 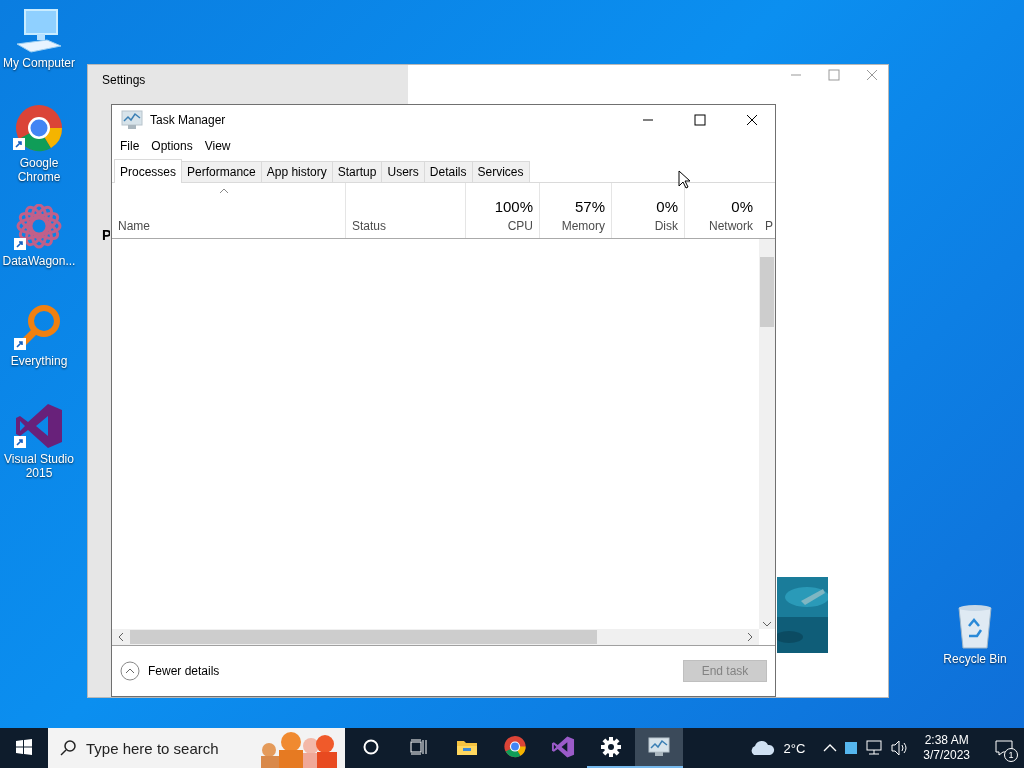 I want to click on desktop-icon-label: My Computer, so click(x=39, y=63).